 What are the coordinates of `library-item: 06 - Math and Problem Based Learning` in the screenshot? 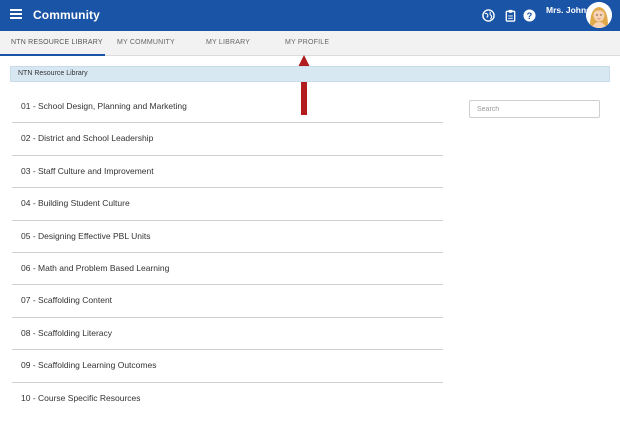 It's located at (227, 269).